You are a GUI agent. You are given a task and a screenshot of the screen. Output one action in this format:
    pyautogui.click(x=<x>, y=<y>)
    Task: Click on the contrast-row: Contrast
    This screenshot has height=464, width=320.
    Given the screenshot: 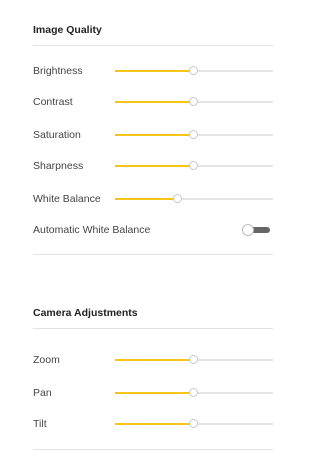 What is the action you would take?
    pyautogui.click(x=153, y=102)
    